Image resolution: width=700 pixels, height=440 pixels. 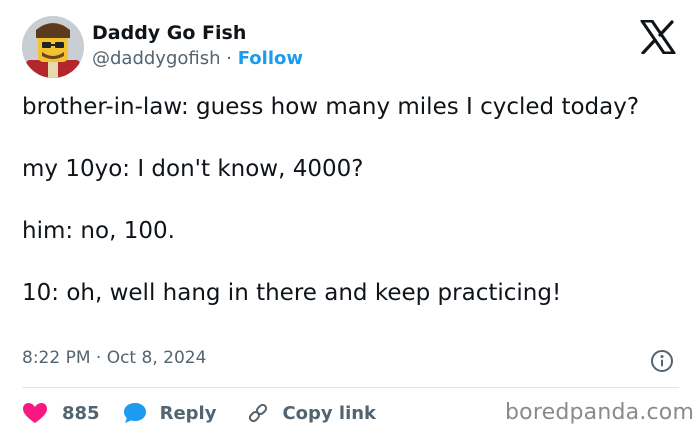 I want to click on follow-button: Follow, so click(x=270, y=58).